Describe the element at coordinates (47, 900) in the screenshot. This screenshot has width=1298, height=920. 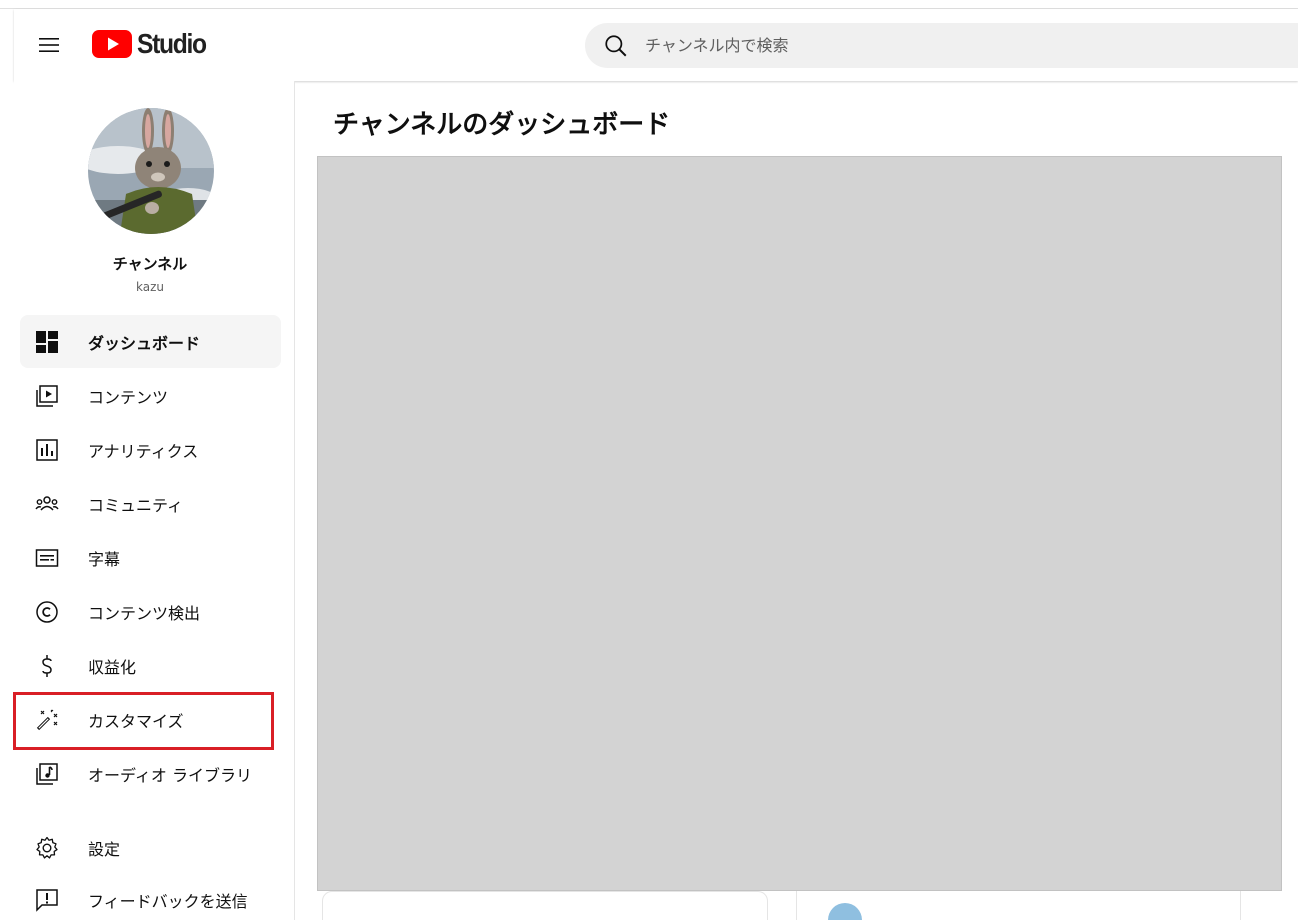
I see `feedback-icon` at that location.